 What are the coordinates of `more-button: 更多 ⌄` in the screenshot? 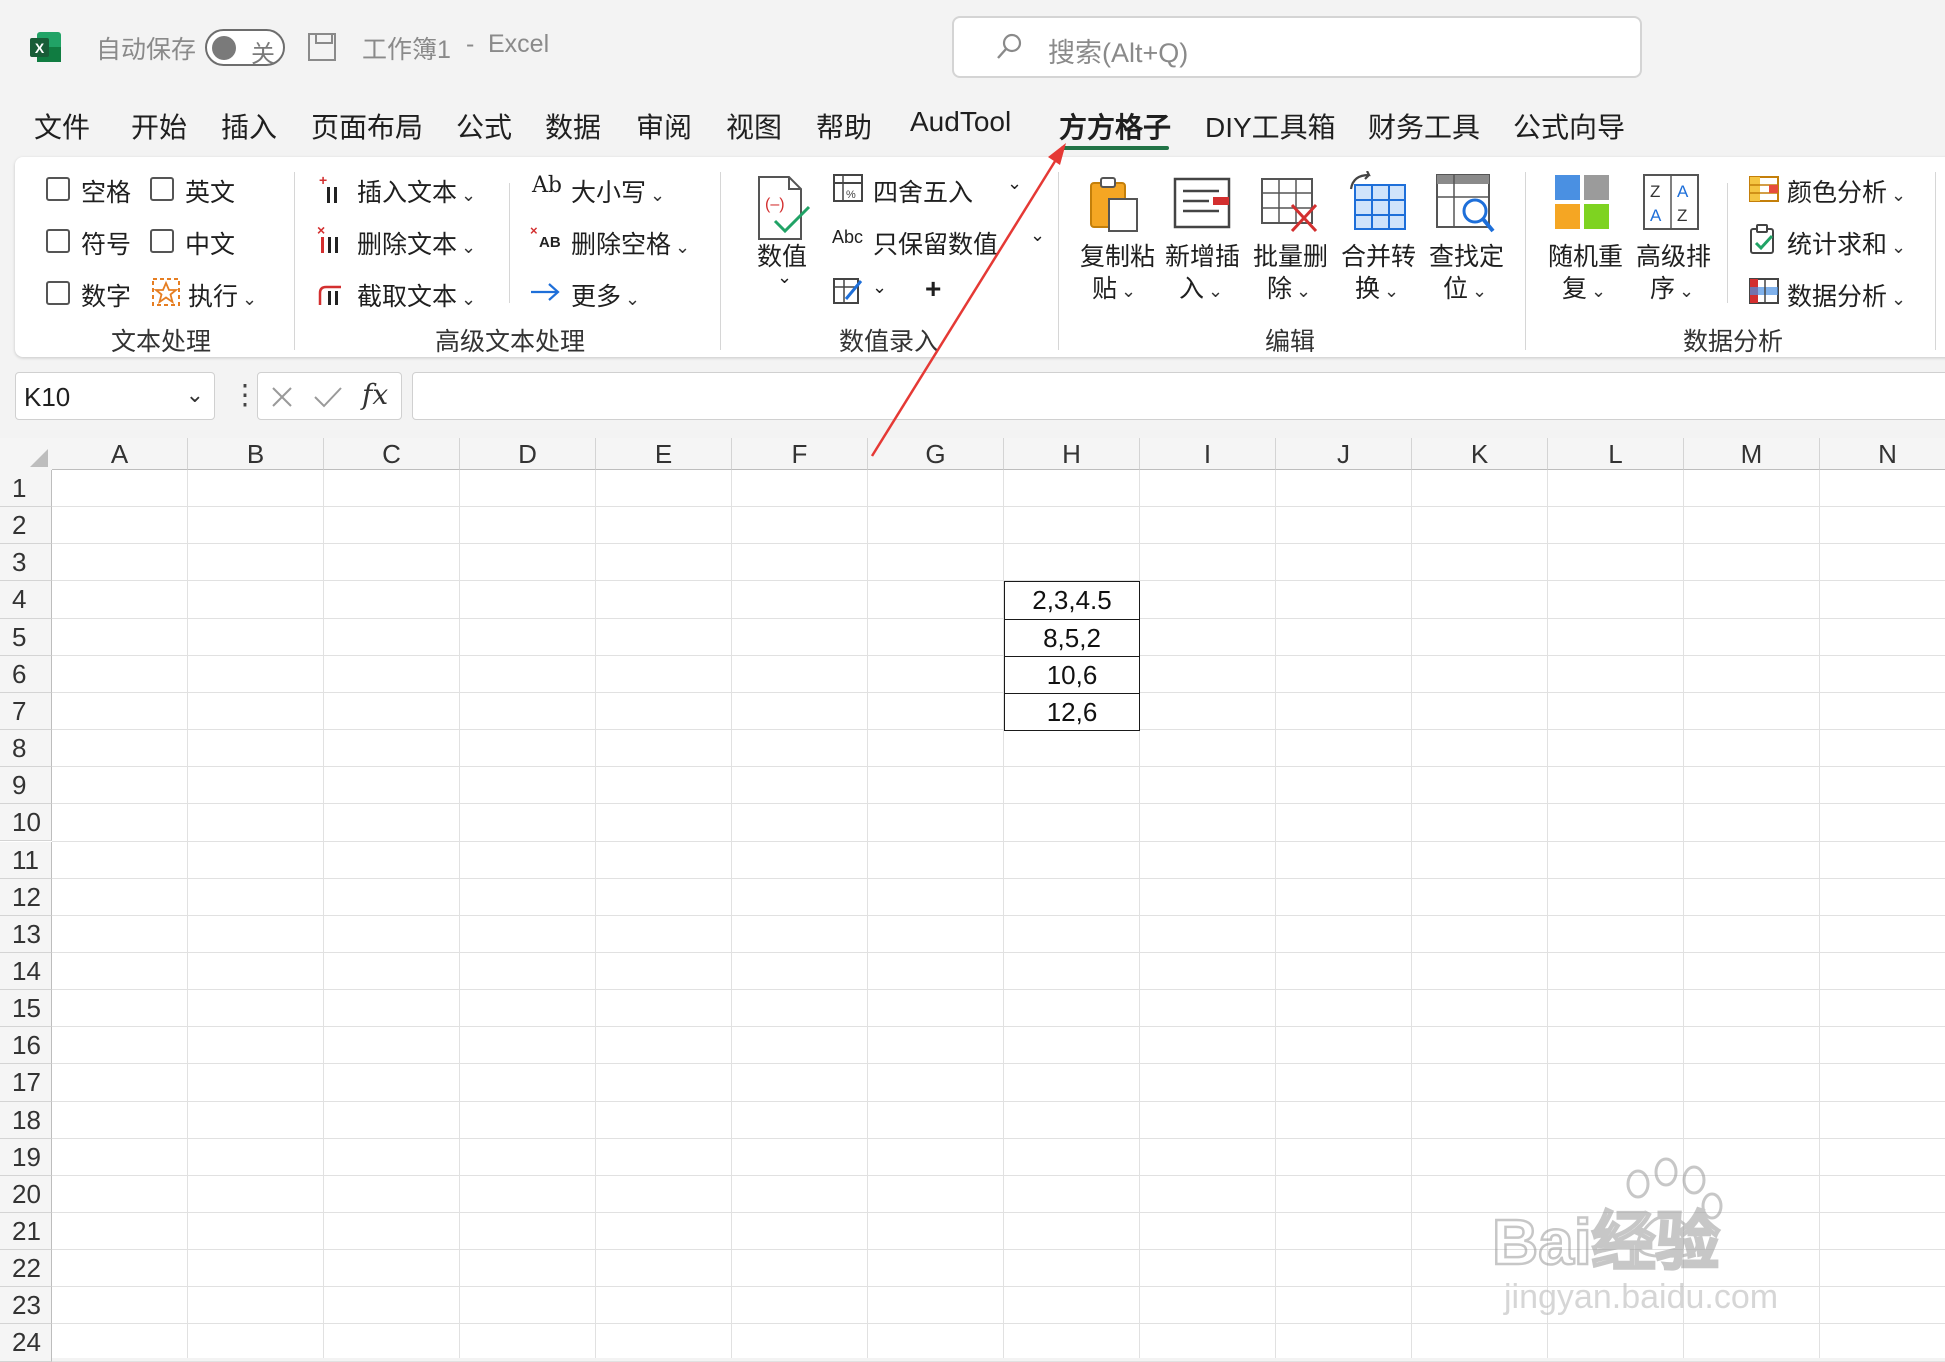 It's located at (605, 295).